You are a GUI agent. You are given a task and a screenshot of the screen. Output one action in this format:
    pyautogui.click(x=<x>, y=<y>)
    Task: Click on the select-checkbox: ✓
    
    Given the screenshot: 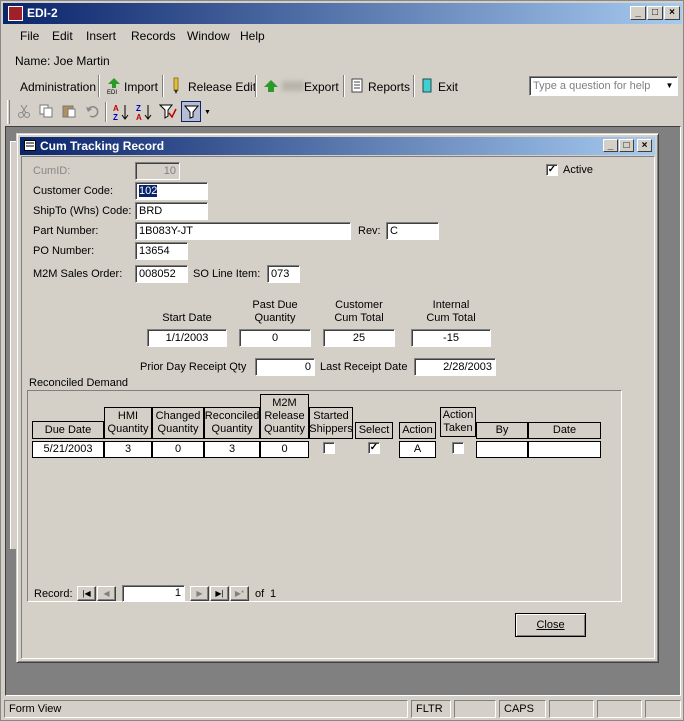 What is the action you would take?
    pyautogui.click(x=374, y=448)
    